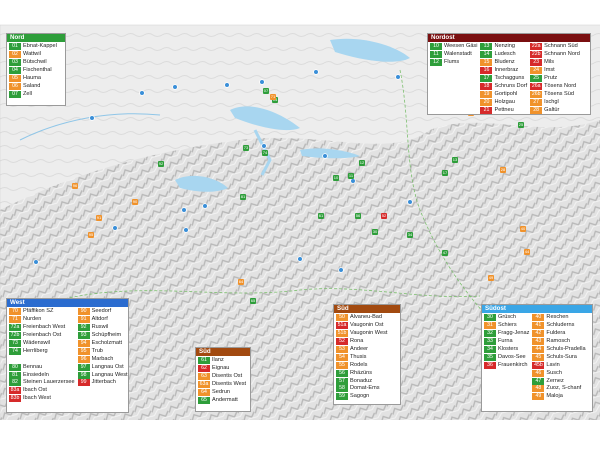 Image resolution: width=600 pixels, height=450 pixels. I want to click on station-code-badge: 03, so click(15, 63).